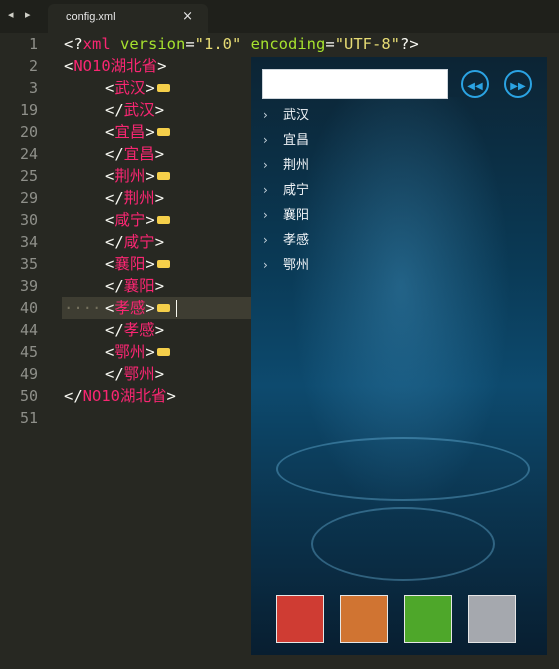 The image size is (559, 669). I want to click on list-item: › 荆州, so click(286, 165).